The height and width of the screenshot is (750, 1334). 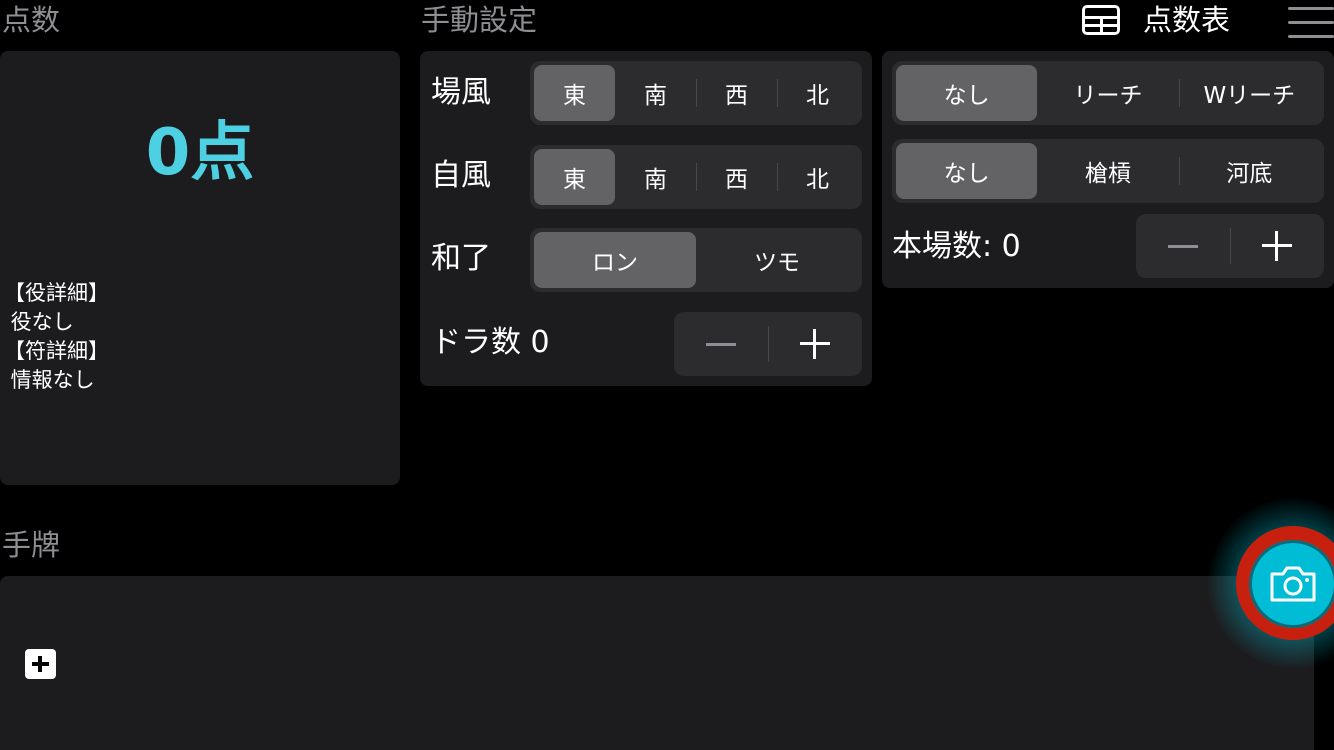 I want to click on dora-count: ドラ数 0, so click(x=490, y=343).